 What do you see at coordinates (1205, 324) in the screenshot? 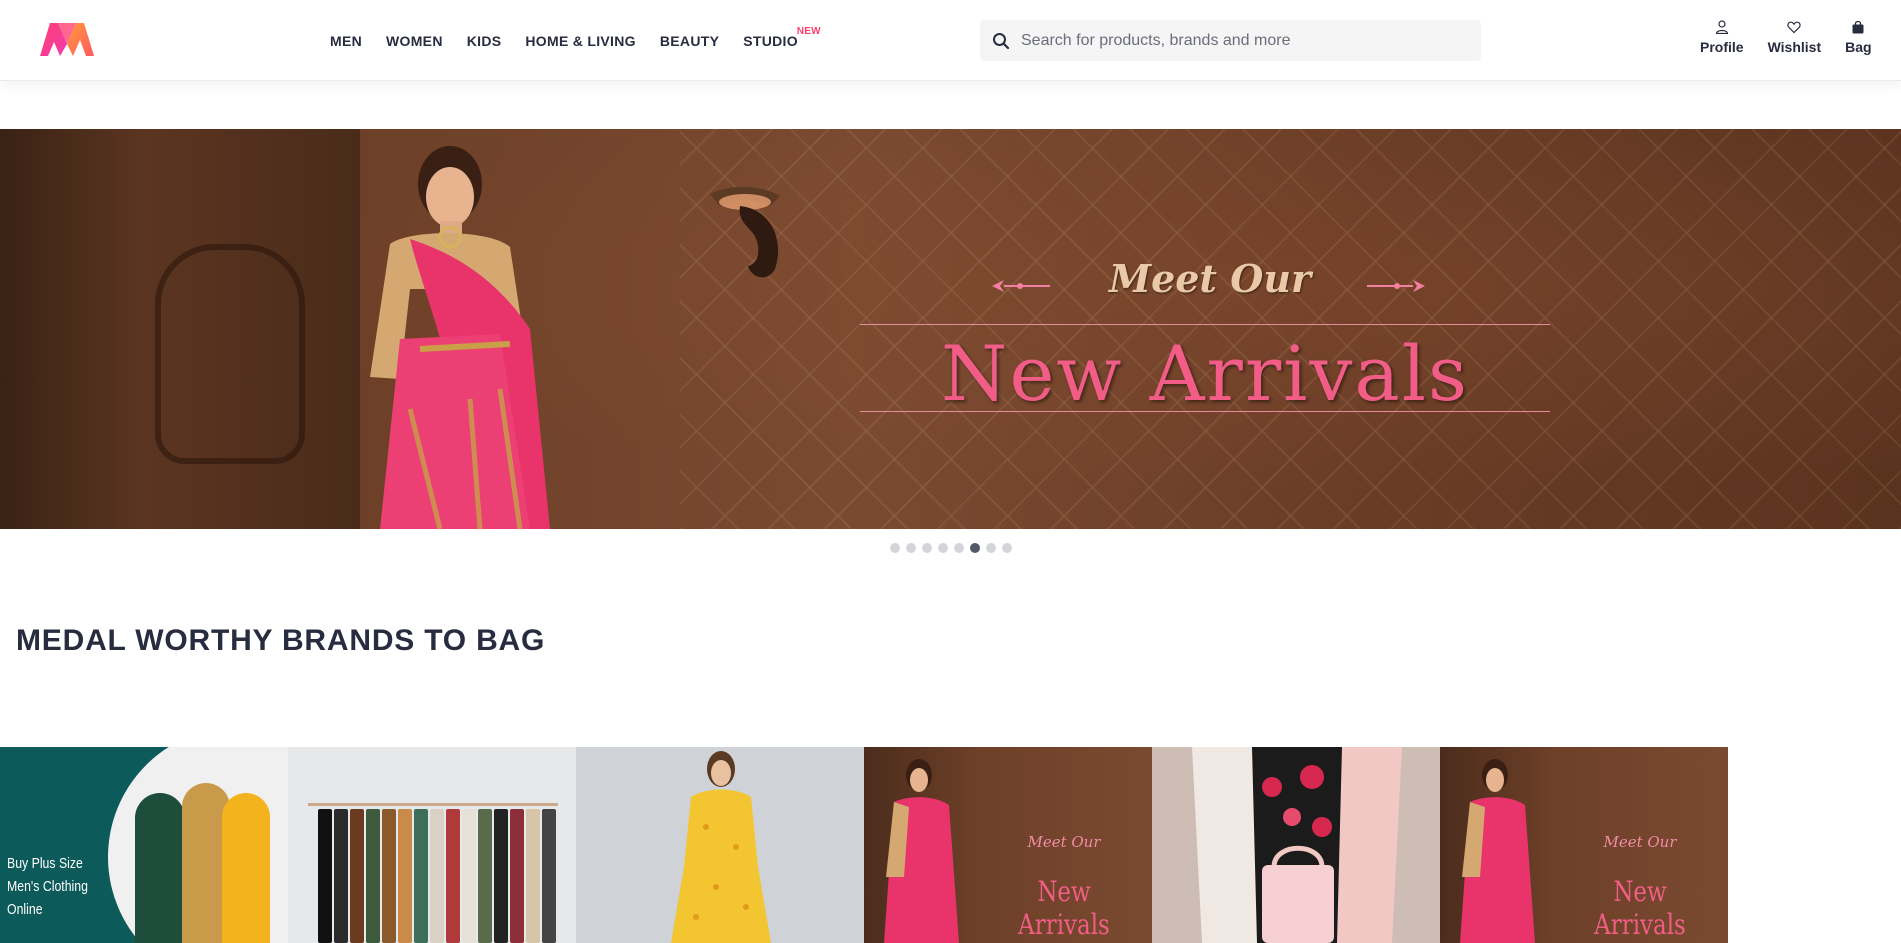
I see `hero-divider-top` at bounding box center [1205, 324].